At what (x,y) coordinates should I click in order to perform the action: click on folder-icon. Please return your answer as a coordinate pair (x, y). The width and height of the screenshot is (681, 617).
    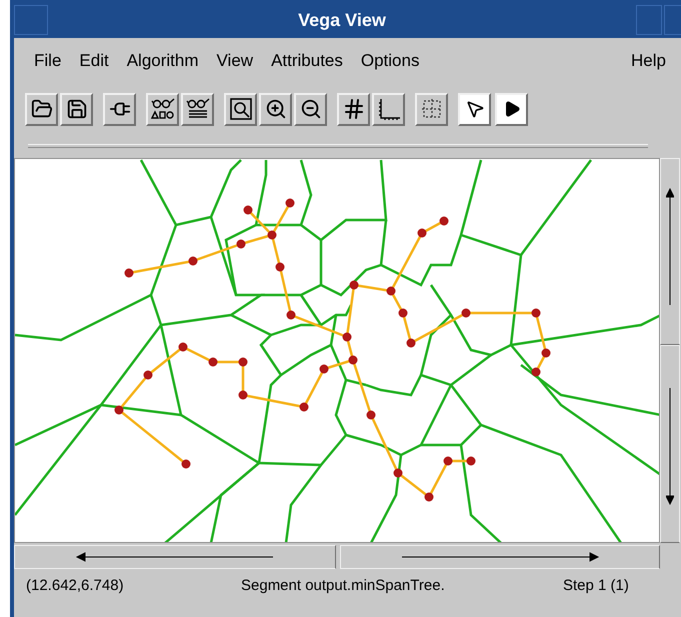
    Looking at the image, I should click on (41, 109).